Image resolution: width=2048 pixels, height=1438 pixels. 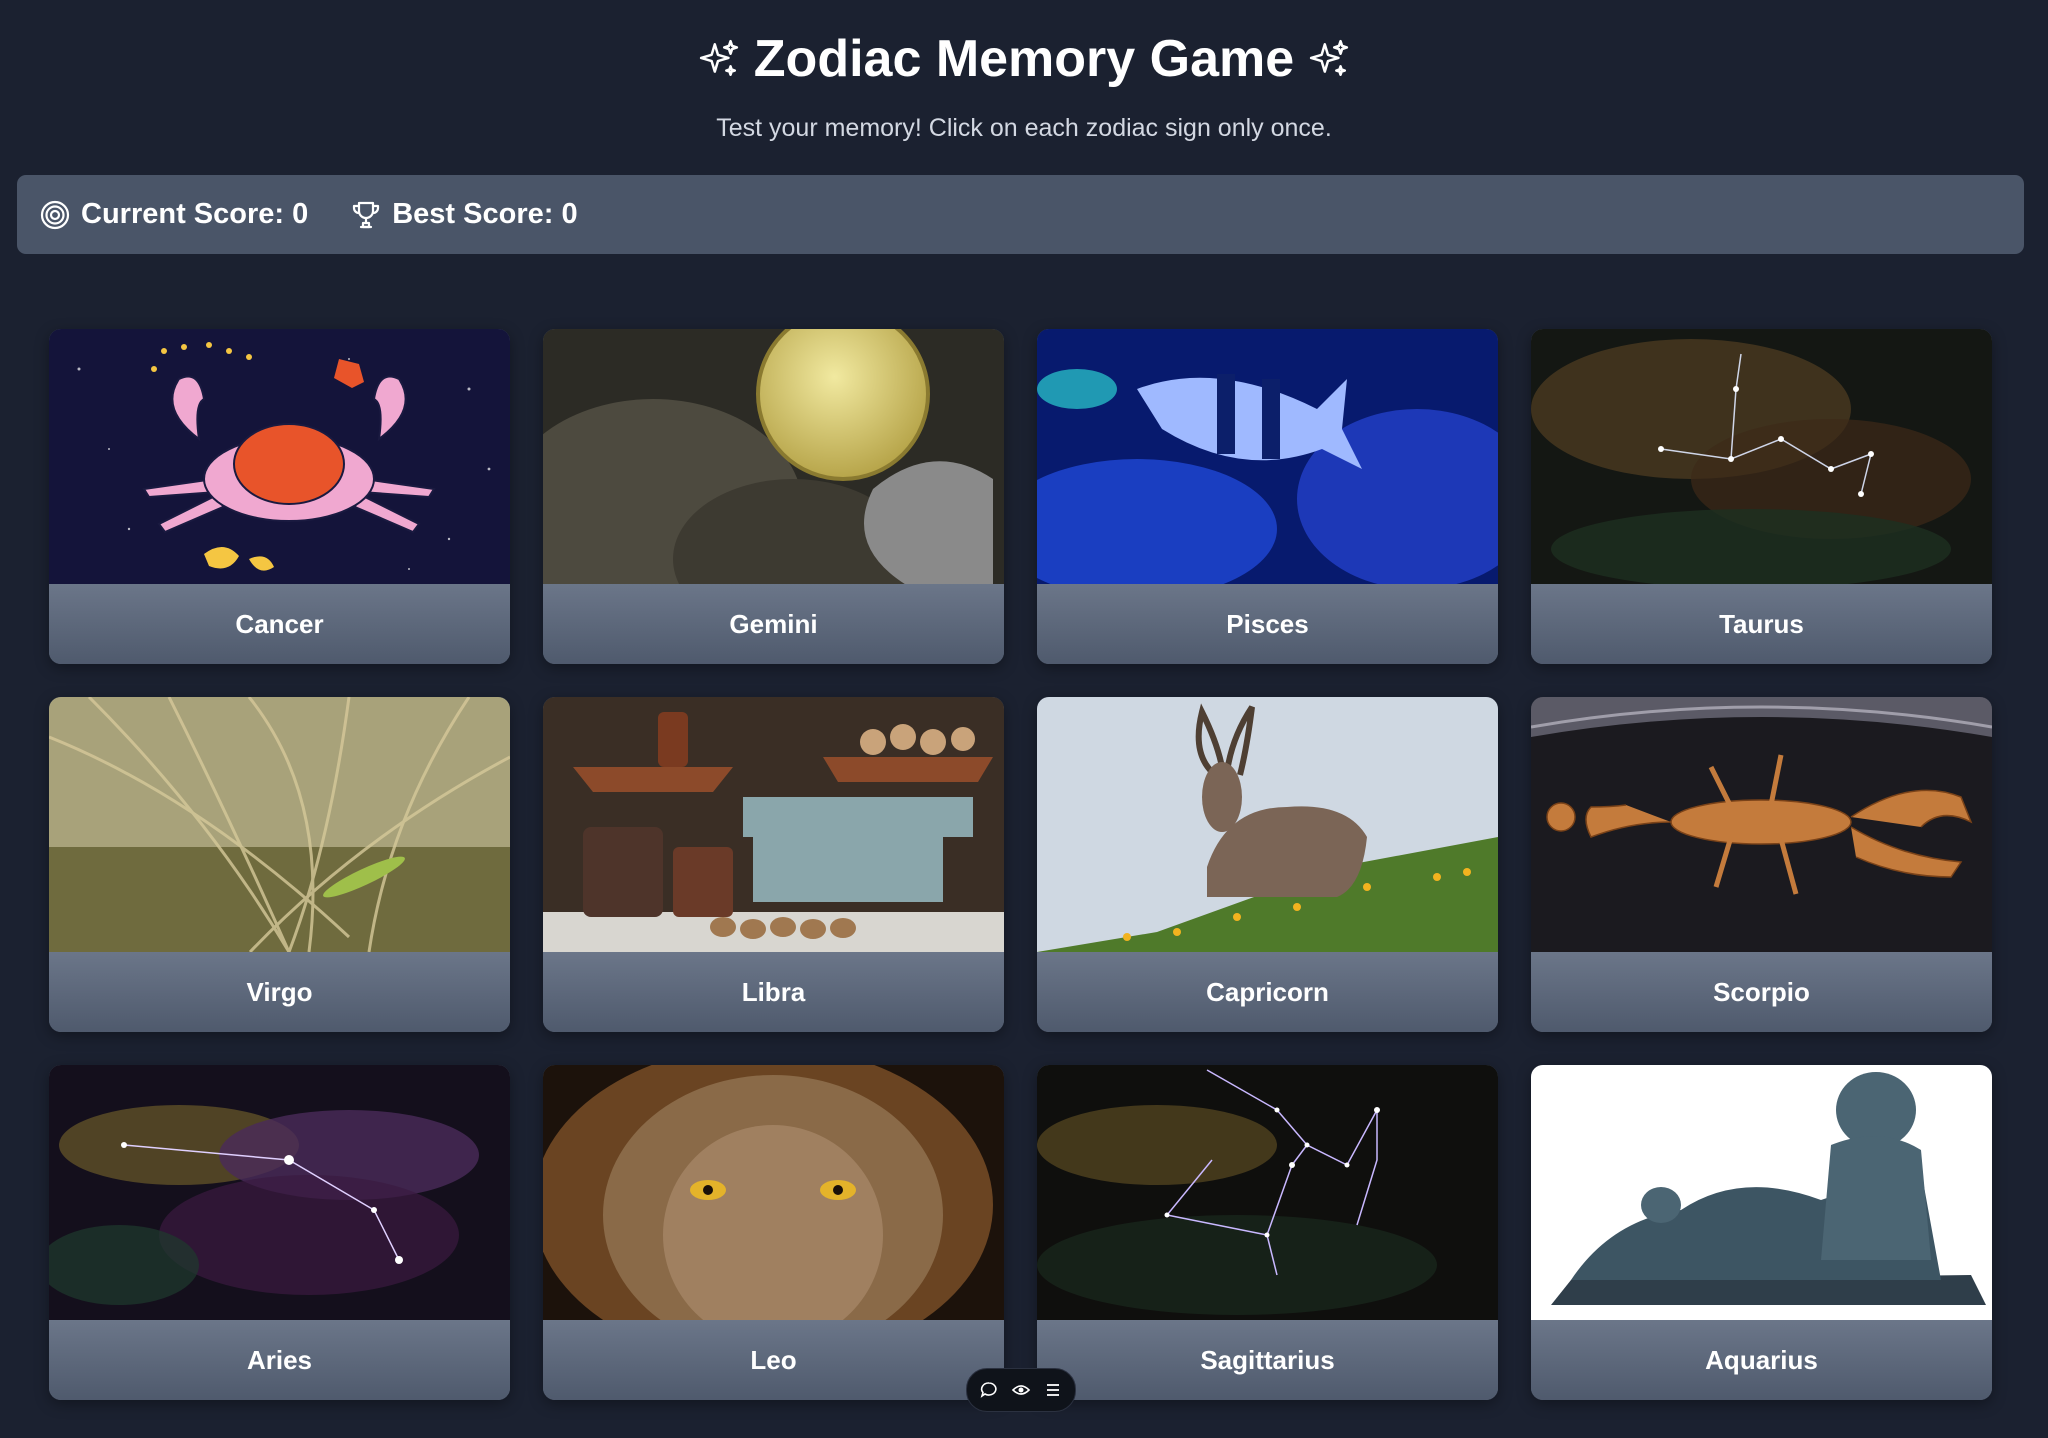 What do you see at coordinates (1761, 624) in the screenshot?
I see `card-label: Taurus` at bounding box center [1761, 624].